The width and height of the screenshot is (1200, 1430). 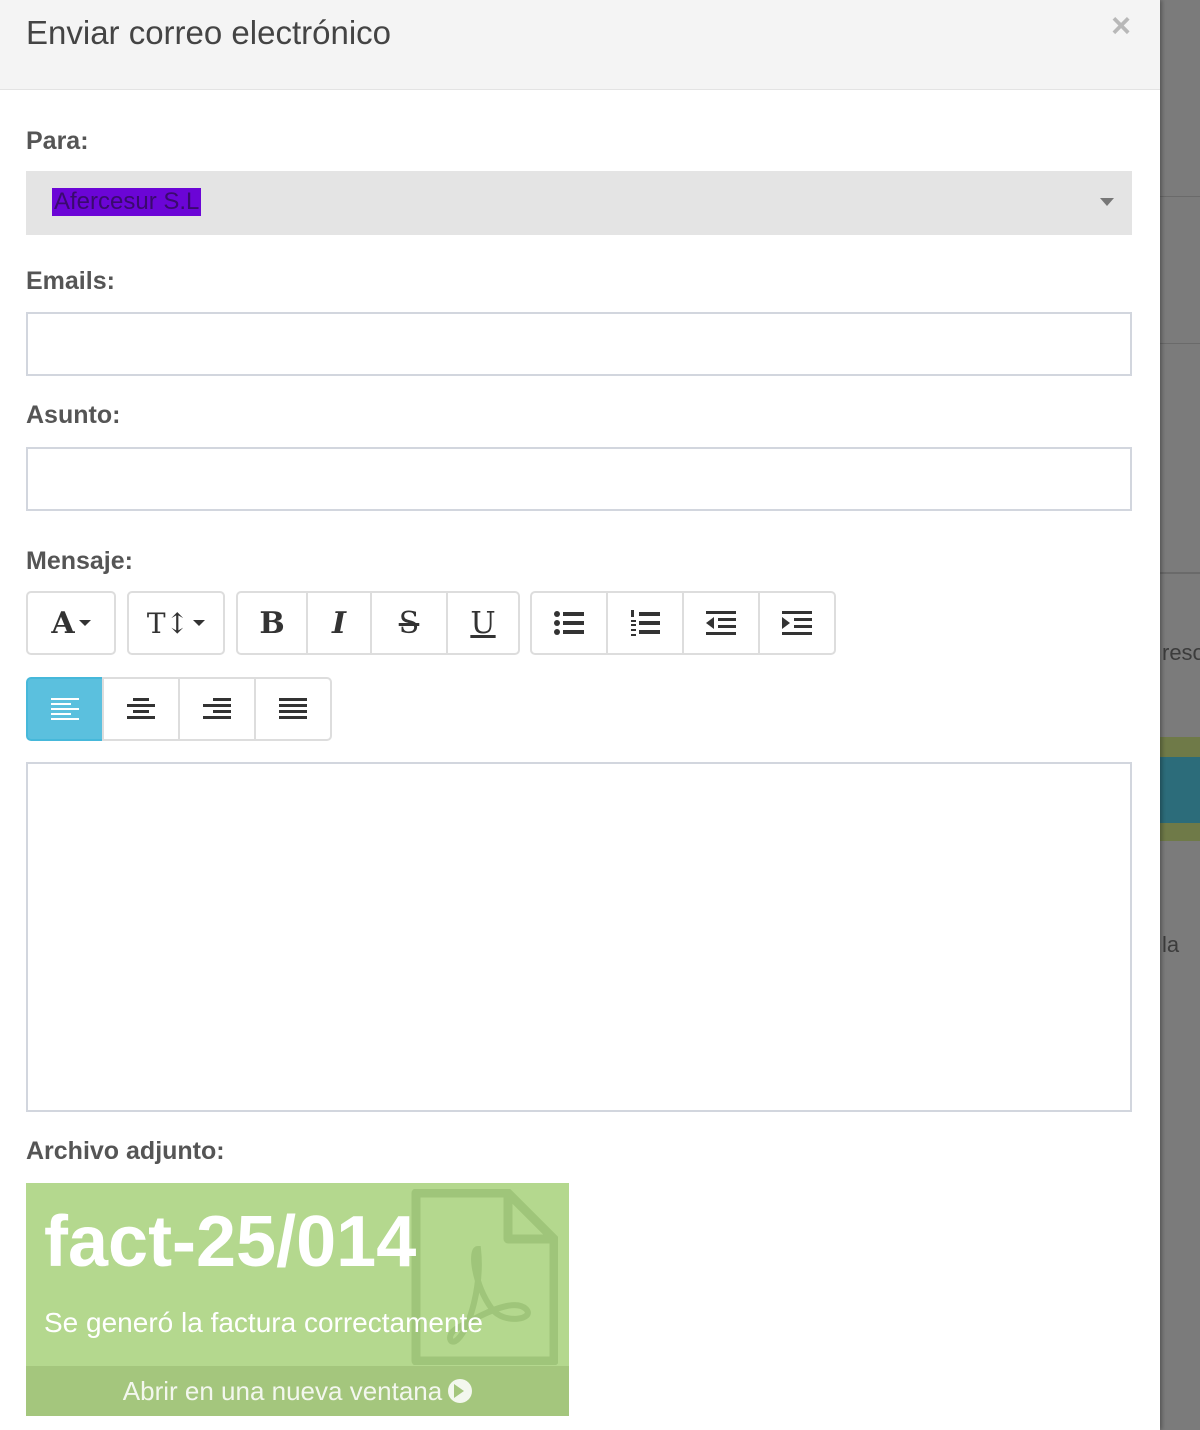 I want to click on bold-icon: B, so click(x=272, y=623).